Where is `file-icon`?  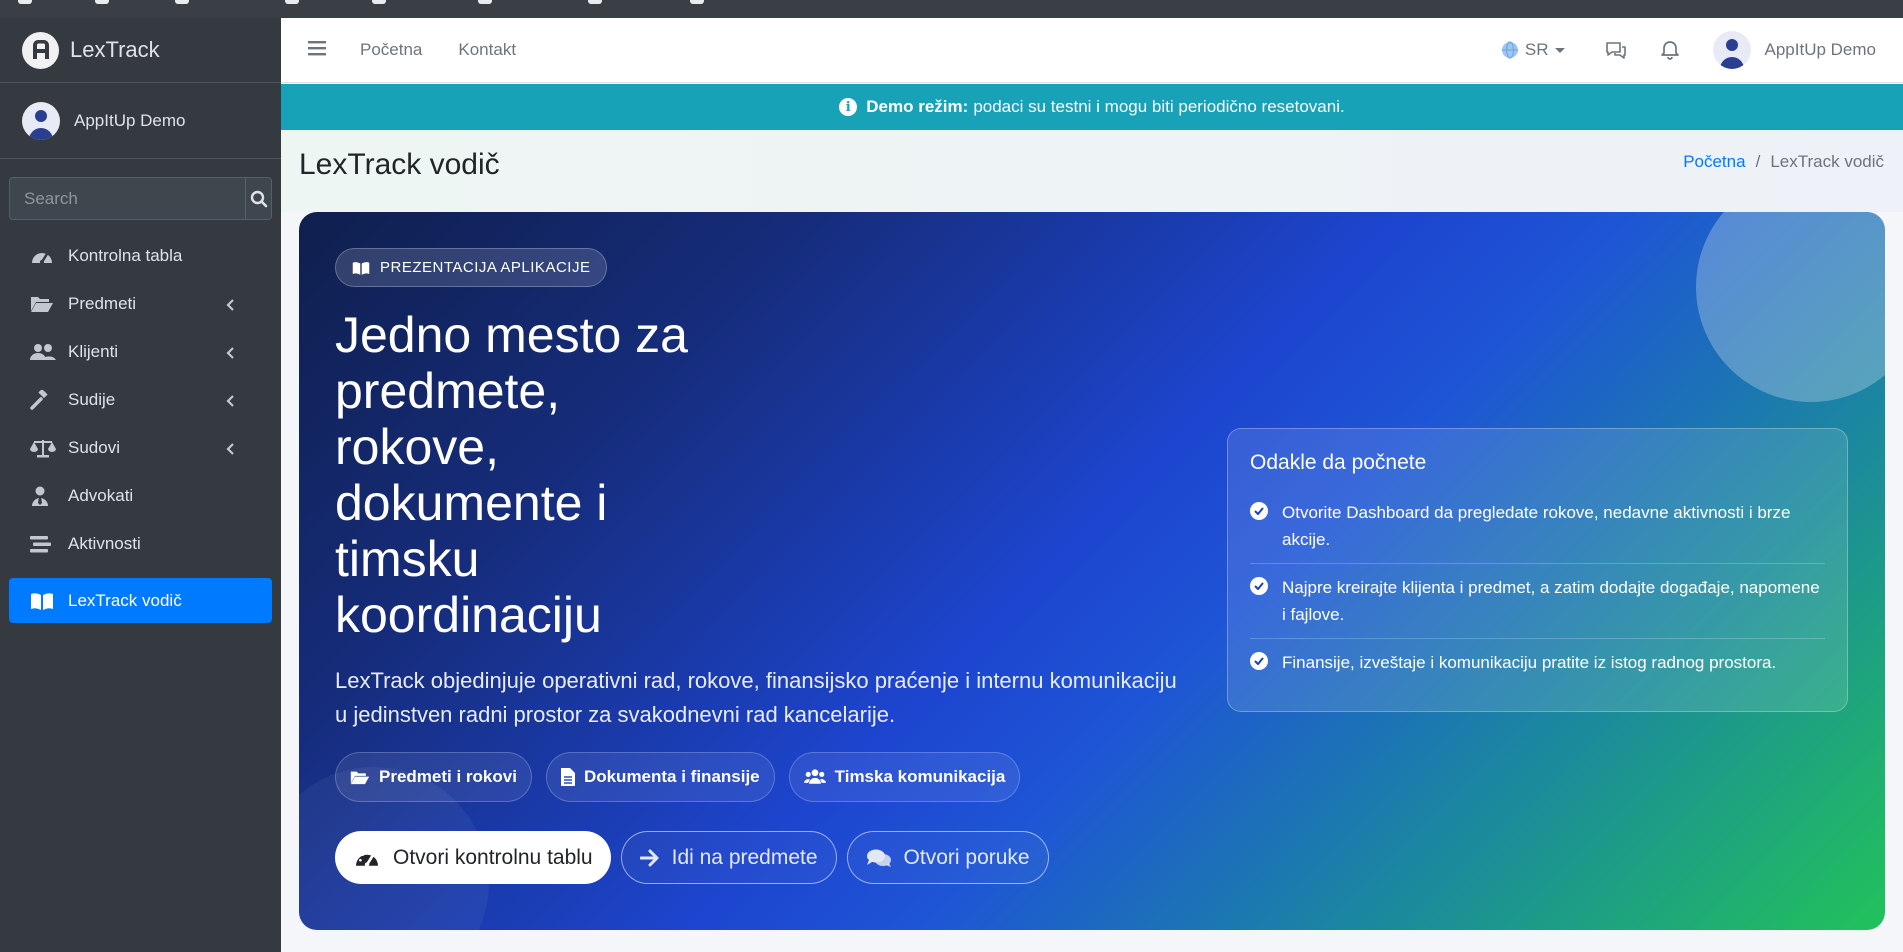 file-icon is located at coordinates (567, 777).